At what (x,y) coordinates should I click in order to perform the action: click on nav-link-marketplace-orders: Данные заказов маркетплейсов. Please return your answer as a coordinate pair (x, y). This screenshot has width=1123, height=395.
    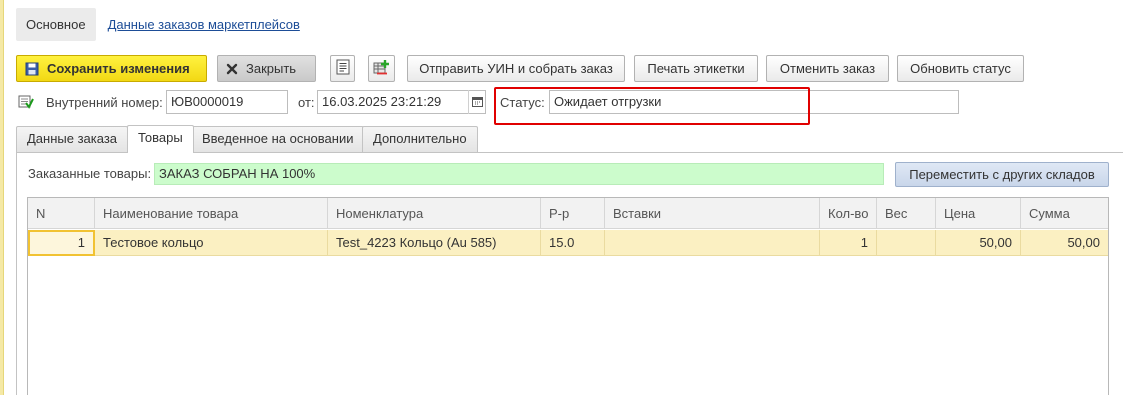
    Looking at the image, I should click on (204, 24).